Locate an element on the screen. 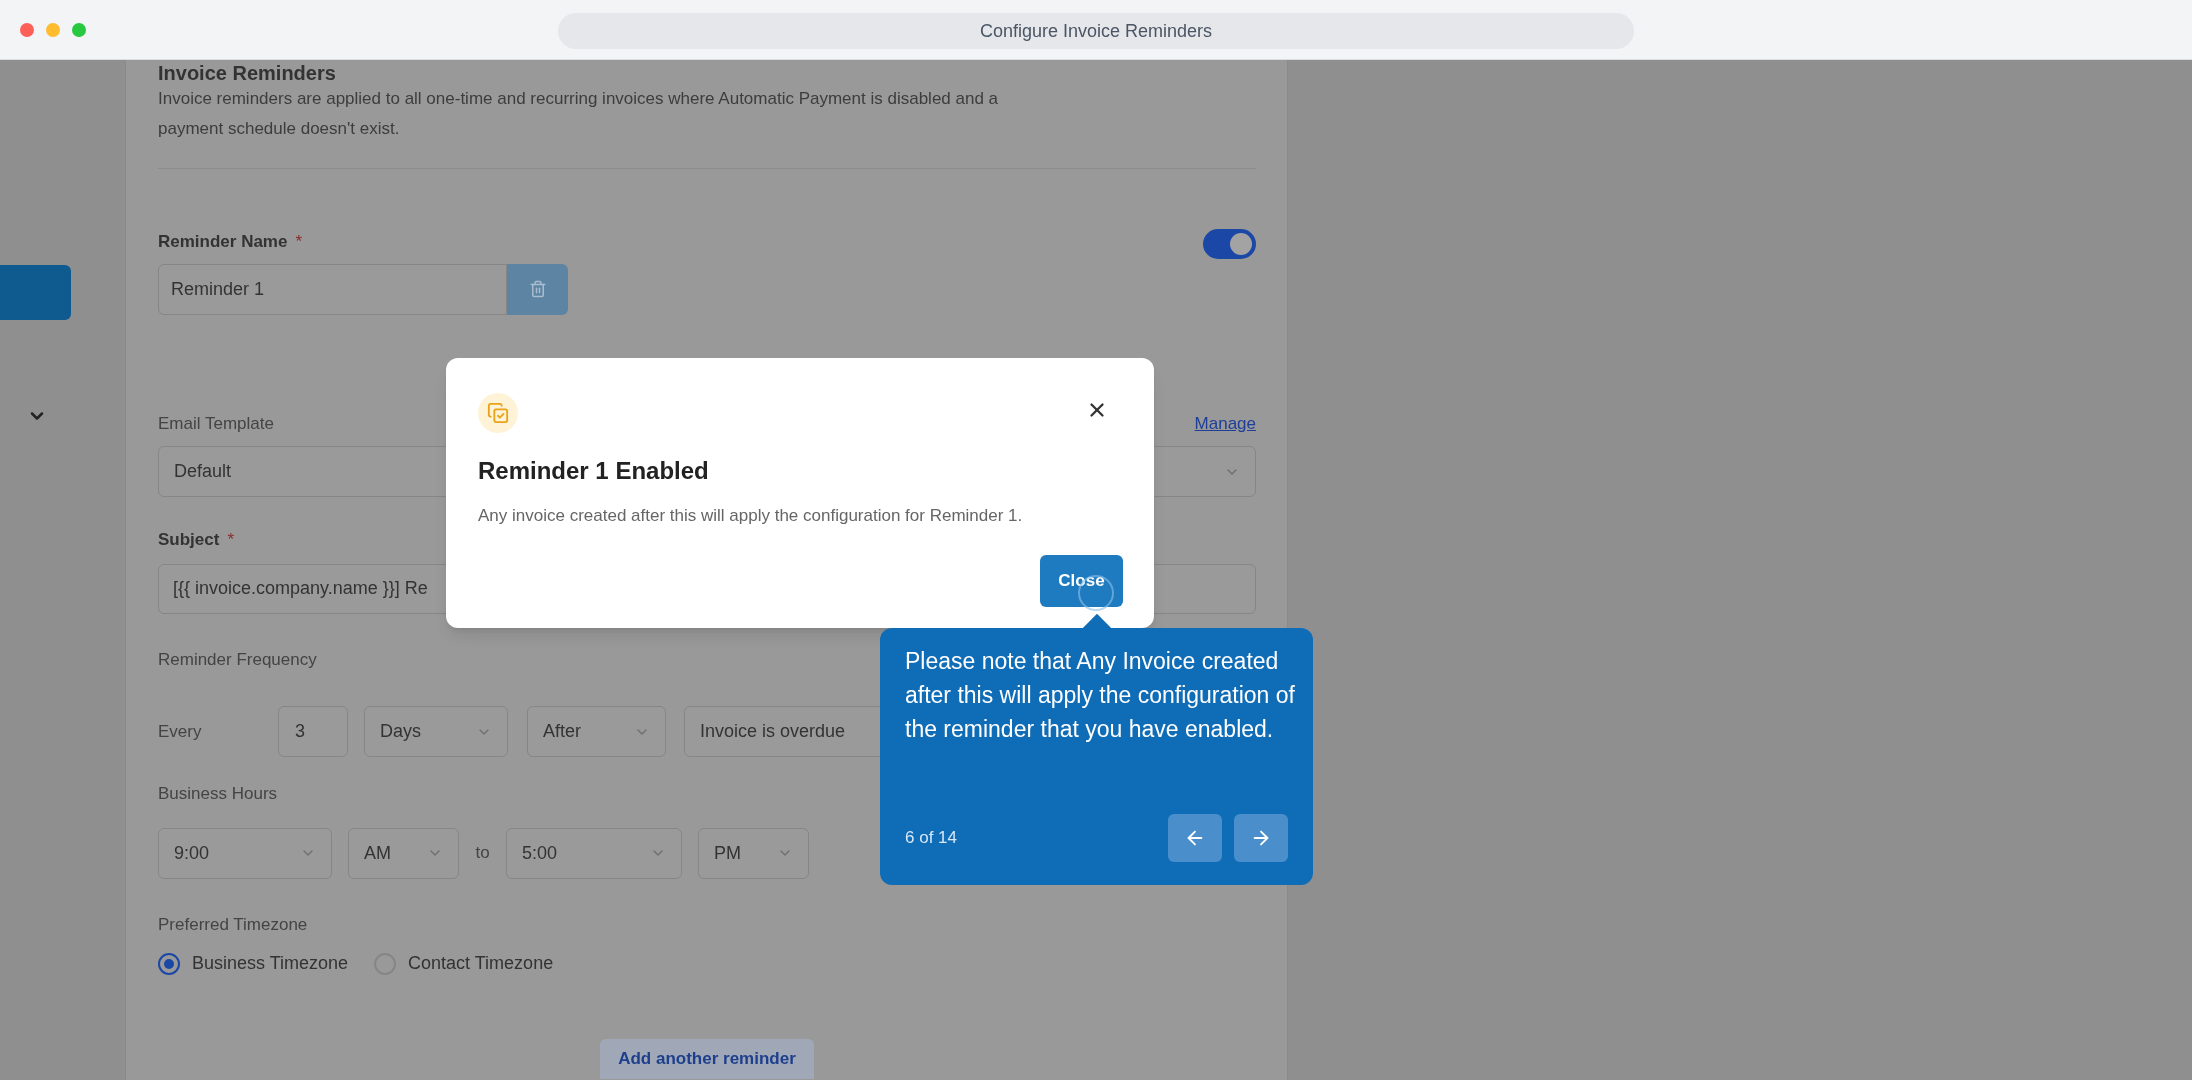 The height and width of the screenshot is (1080, 2192). field-label: Reminder Frequency is located at coordinates (237, 659).